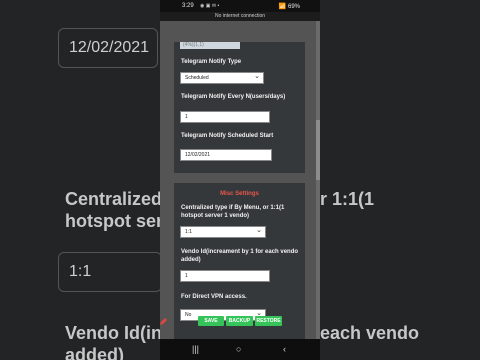 The height and width of the screenshot is (360, 480). Describe the element at coordinates (284, 349) in the screenshot. I see `back-icon: ‹` at that location.